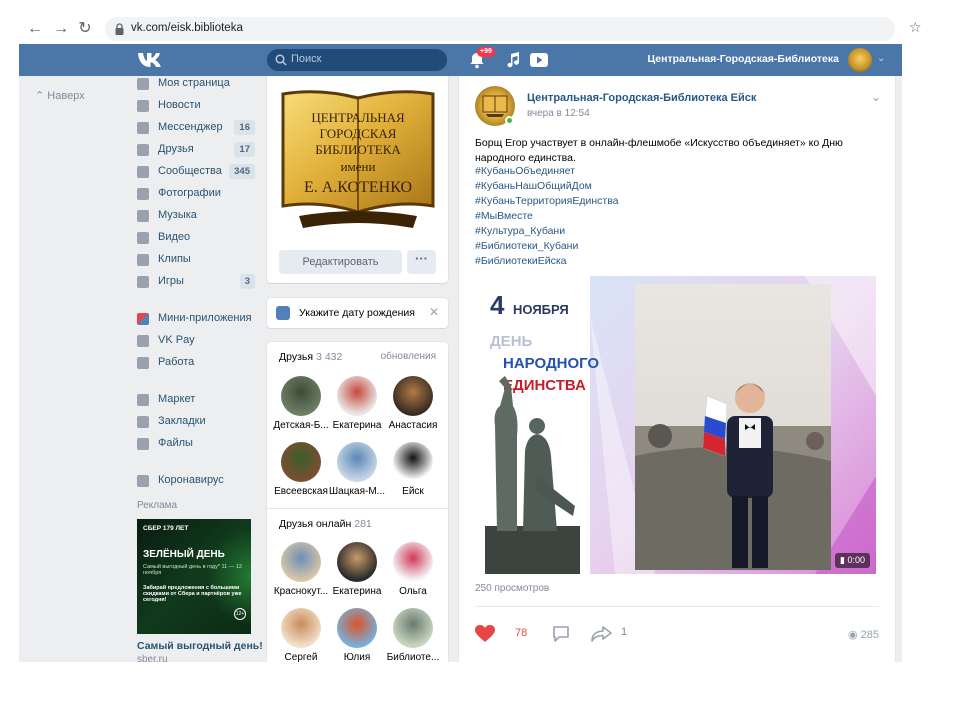  What do you see at coordinates (860, 60) in the screenshot?
I see `avatar` at bounding box center [860, 60].